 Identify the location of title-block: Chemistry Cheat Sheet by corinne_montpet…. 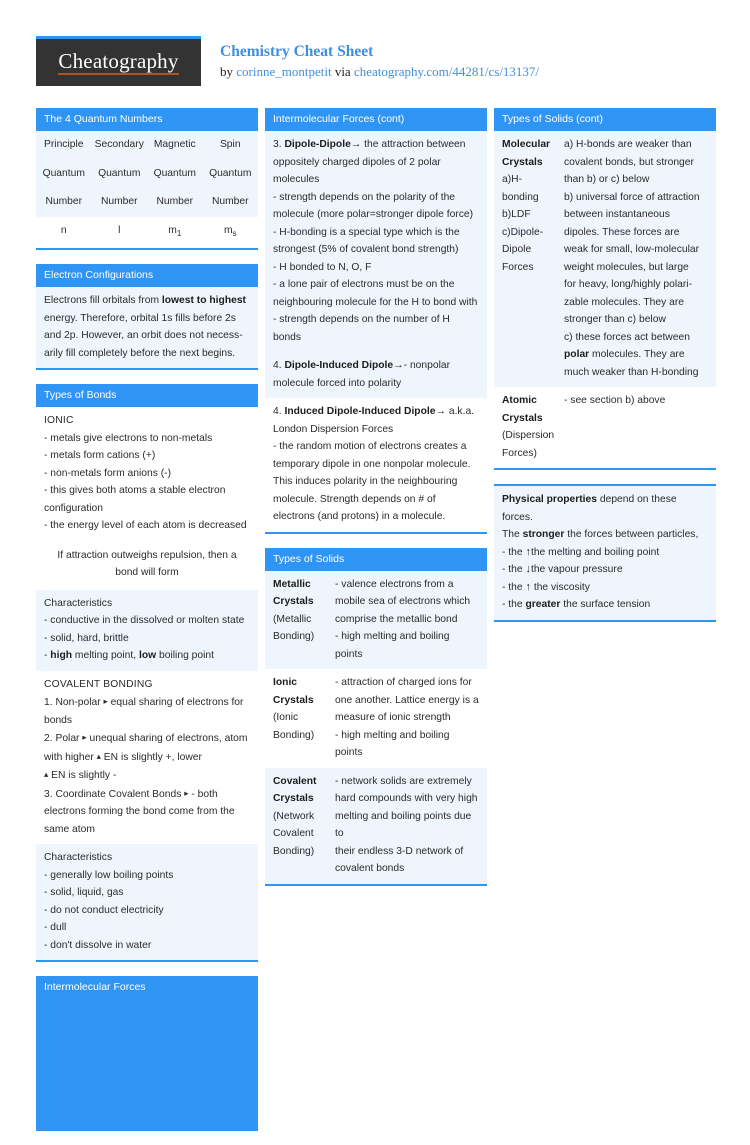
(379, 61).